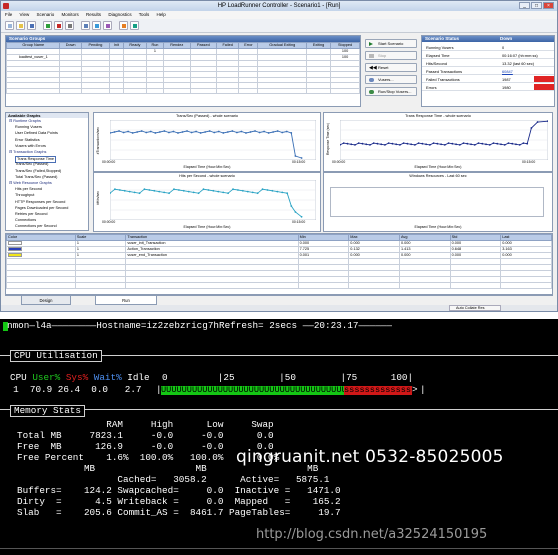  Describe the element at coordinates (328, 139) in the screenshot. I see `y-axis-label: Response Time (sec)` at that location.